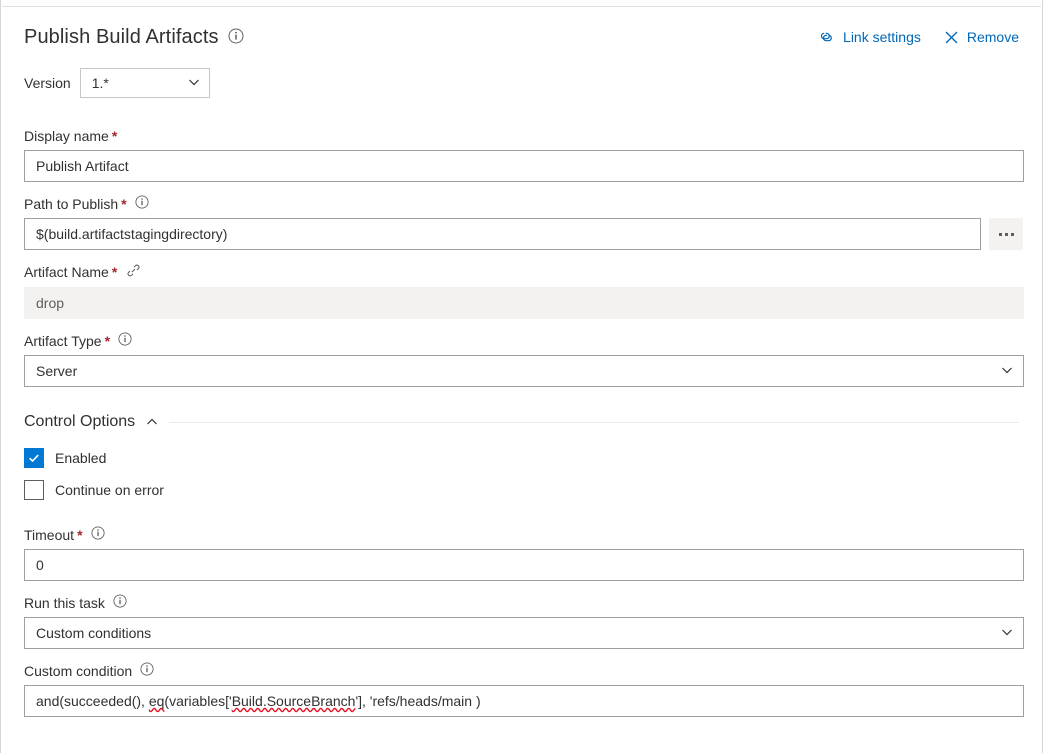 The height and width of the screenshot is (753, 1043). What do you see at coordinates (144, 83) in the screenshot?
I see `version-dropdown: 1.*` at bounding box center [144, 83].